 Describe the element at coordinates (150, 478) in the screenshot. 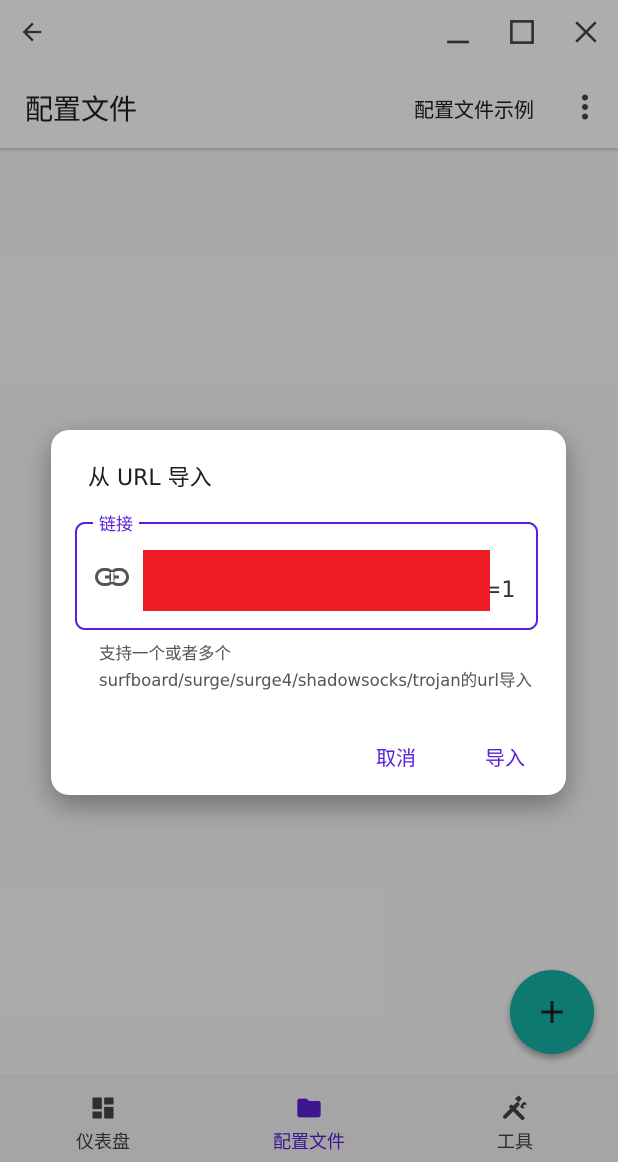

I see `dialog-title: 从 URL 导入` at that location.